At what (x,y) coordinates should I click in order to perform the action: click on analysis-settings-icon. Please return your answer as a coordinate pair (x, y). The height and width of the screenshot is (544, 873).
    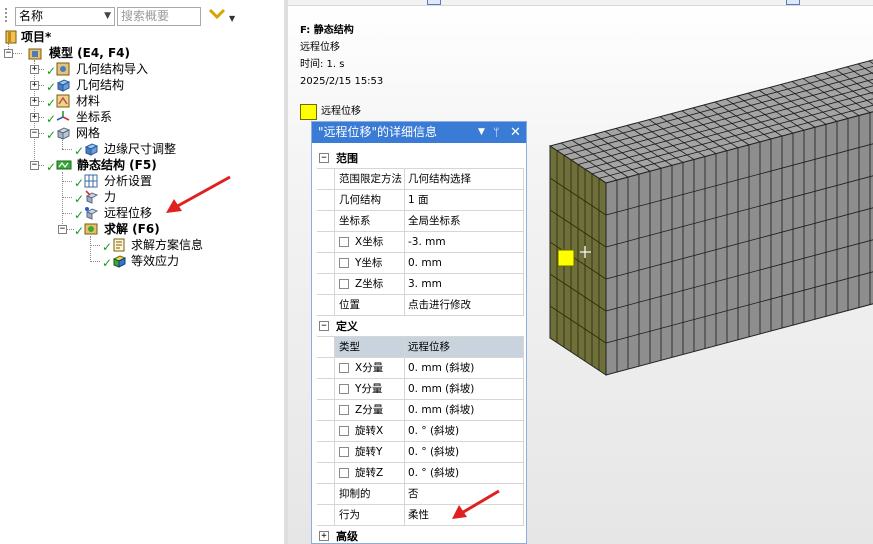
    Looking at the image, I should click on (91, 181).